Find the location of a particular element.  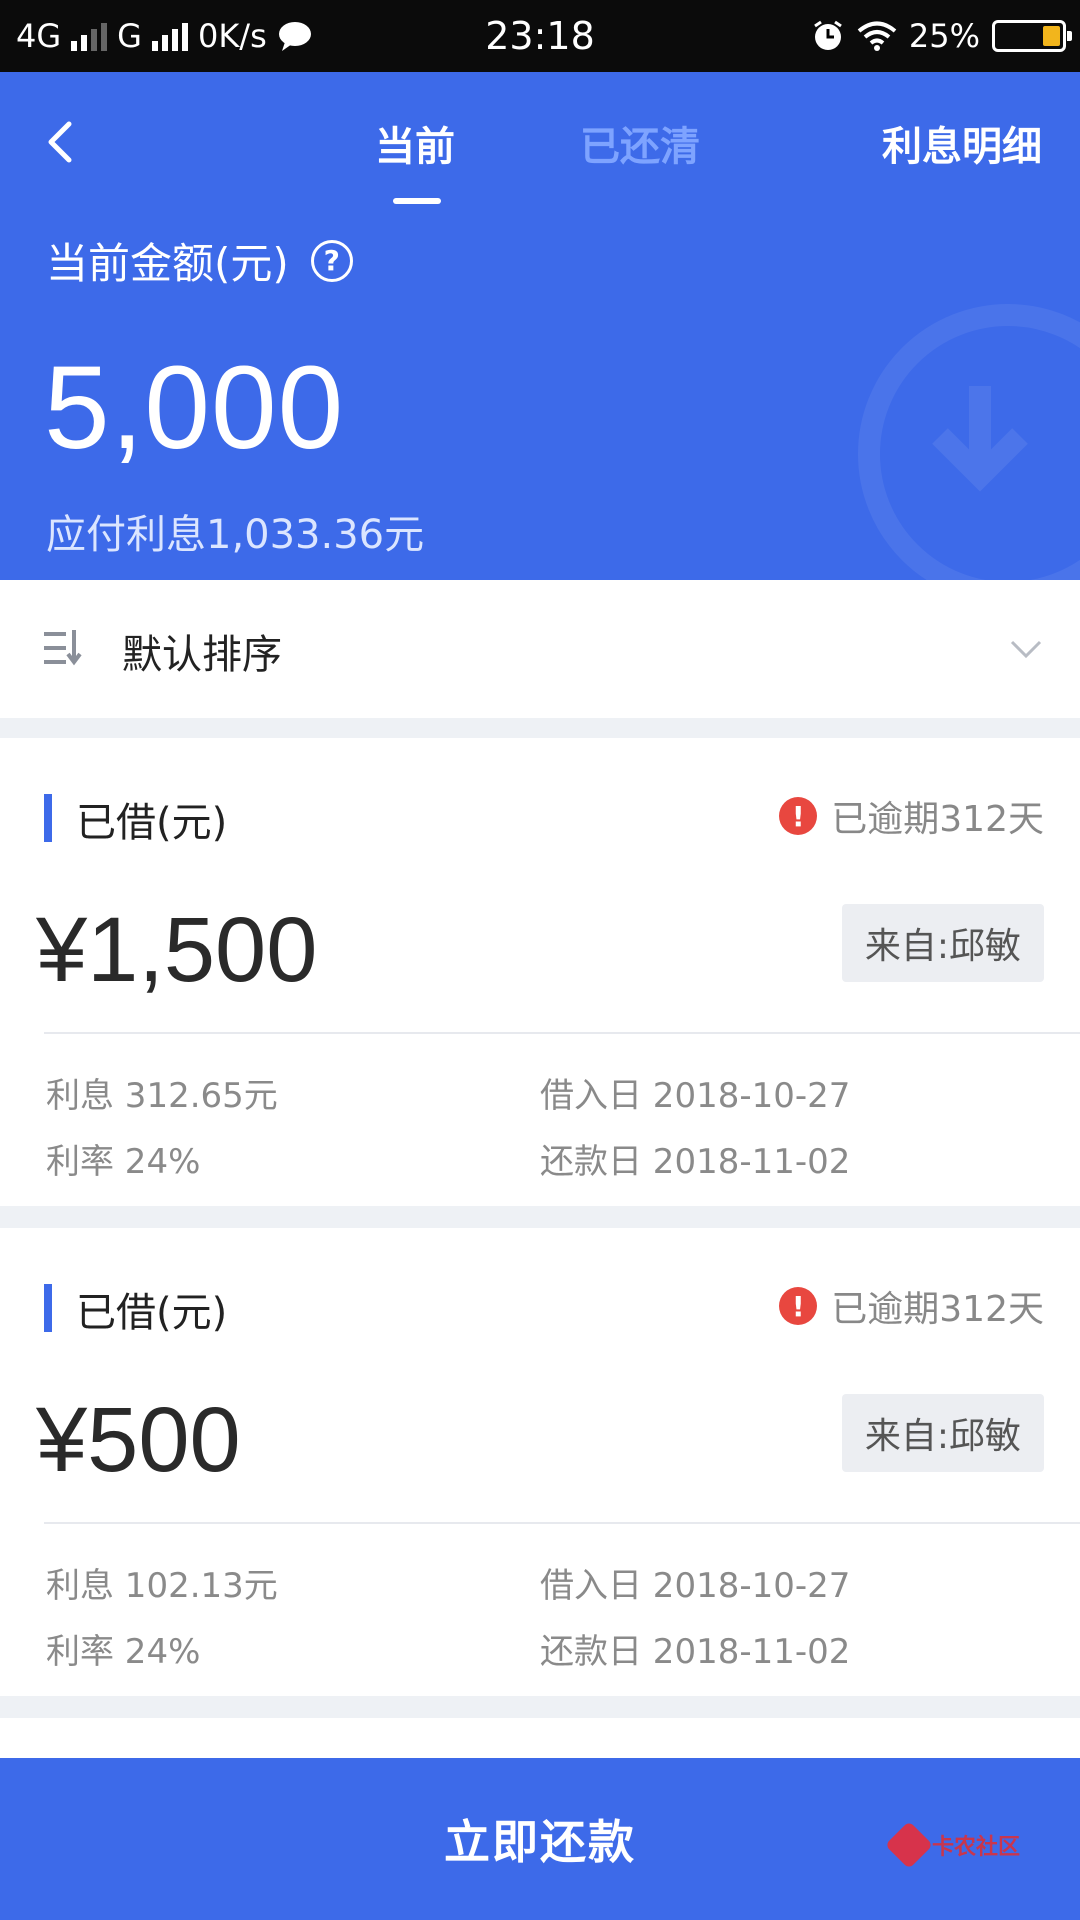

watermark-logo: 卡农社区 is located at coordinates (952, 1845).